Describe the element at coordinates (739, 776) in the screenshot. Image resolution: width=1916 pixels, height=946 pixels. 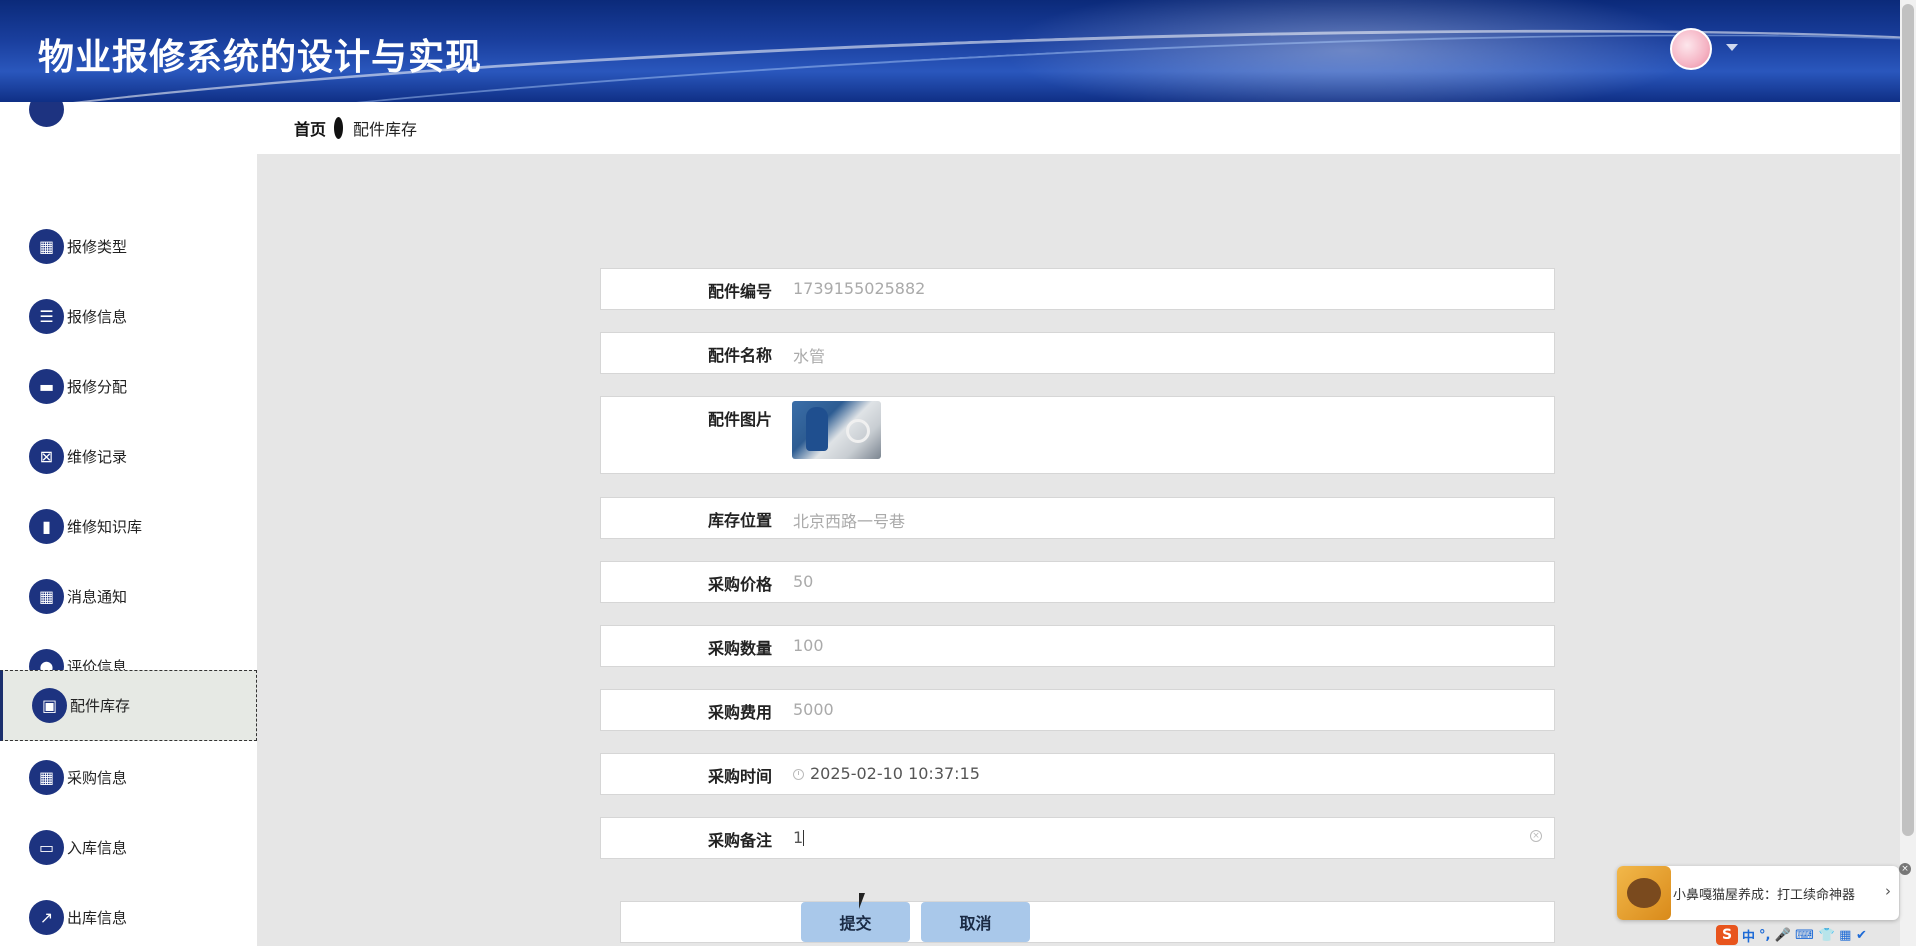
I see `field-label: 采购时间` at that location.